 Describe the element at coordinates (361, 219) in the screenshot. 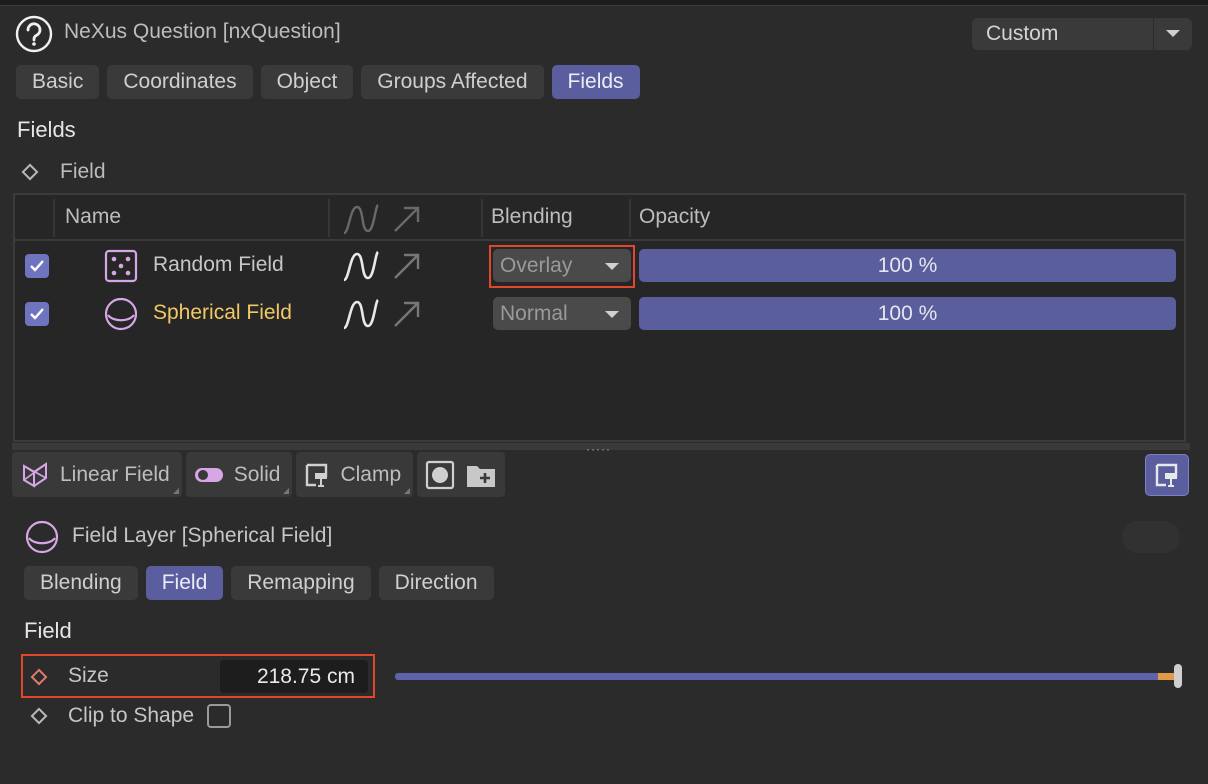

I see `header-curve-icon` at that location.